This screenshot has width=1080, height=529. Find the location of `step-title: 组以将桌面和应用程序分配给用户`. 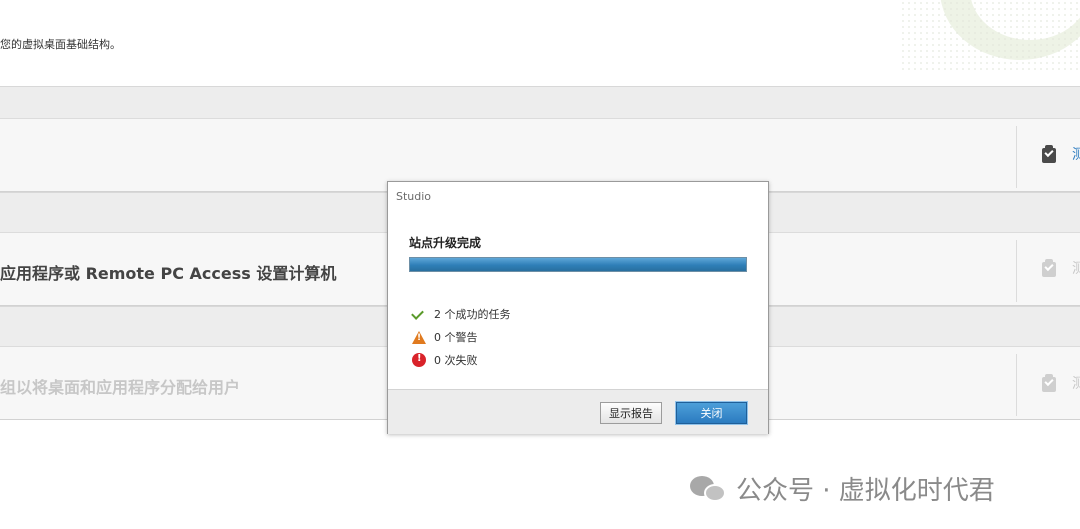

step-title: 组以将桌面和应用程序分配给用户 is located at coordinates (120, 387).